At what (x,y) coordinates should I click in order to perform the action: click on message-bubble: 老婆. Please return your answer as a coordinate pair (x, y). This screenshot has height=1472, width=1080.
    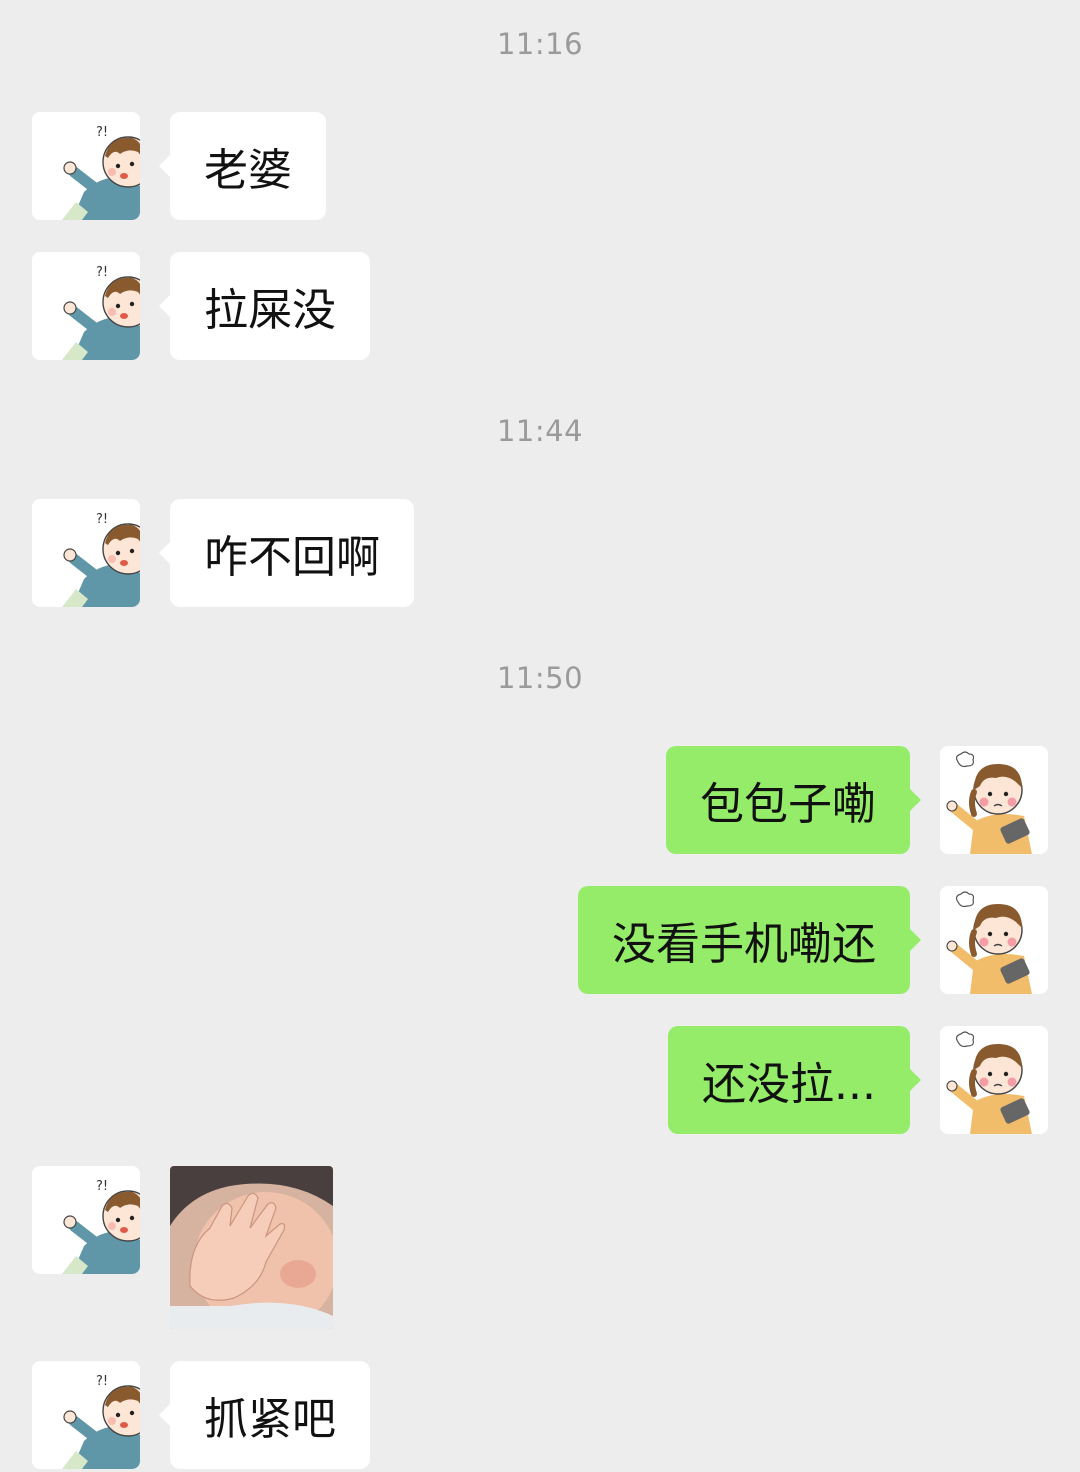
    Looking at the image, I should click on (242, 166).